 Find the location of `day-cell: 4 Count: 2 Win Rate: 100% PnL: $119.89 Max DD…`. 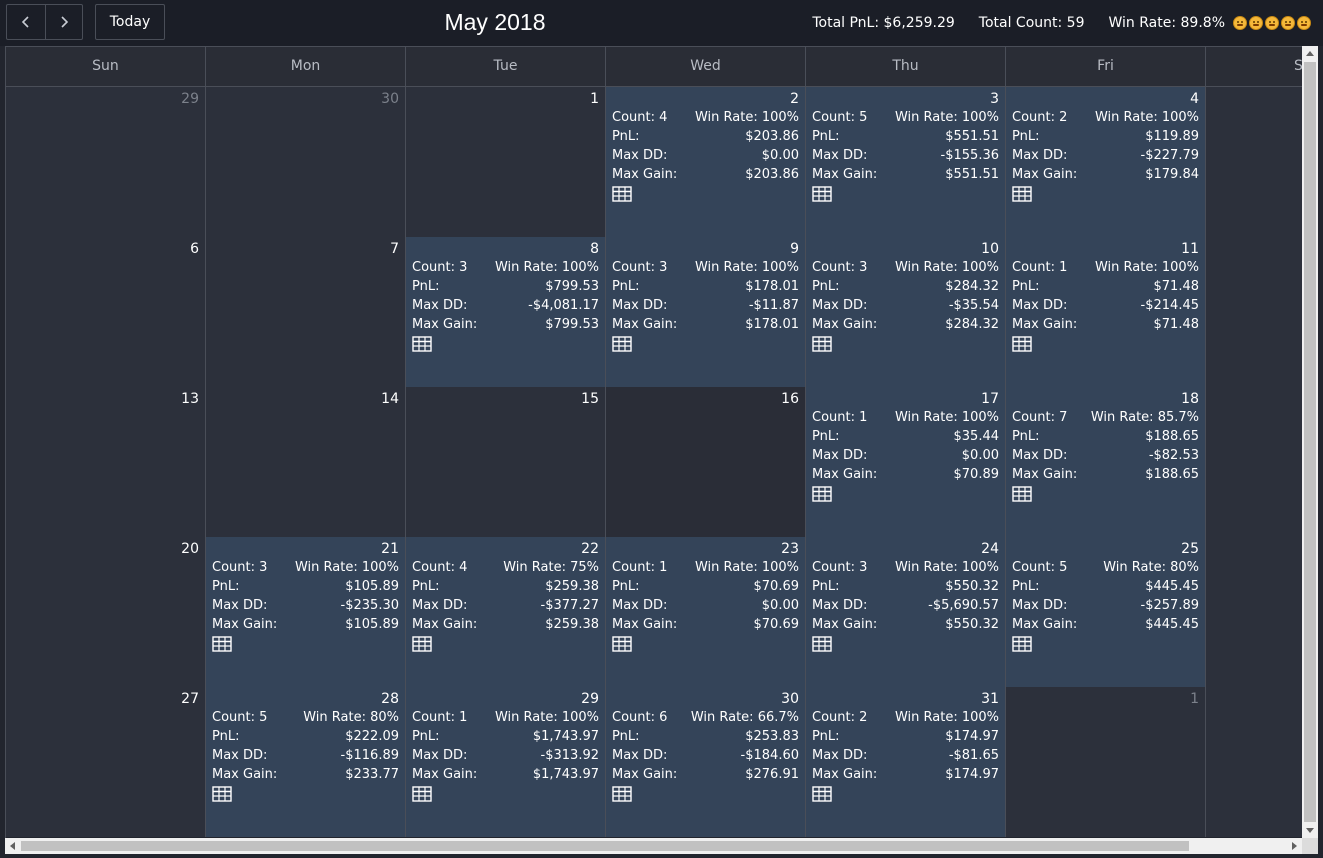

day-cell: 4 Count: 2 Win Rate: 100% PnL: $119.89 Max DD… is located at coordinates (1106, 162).